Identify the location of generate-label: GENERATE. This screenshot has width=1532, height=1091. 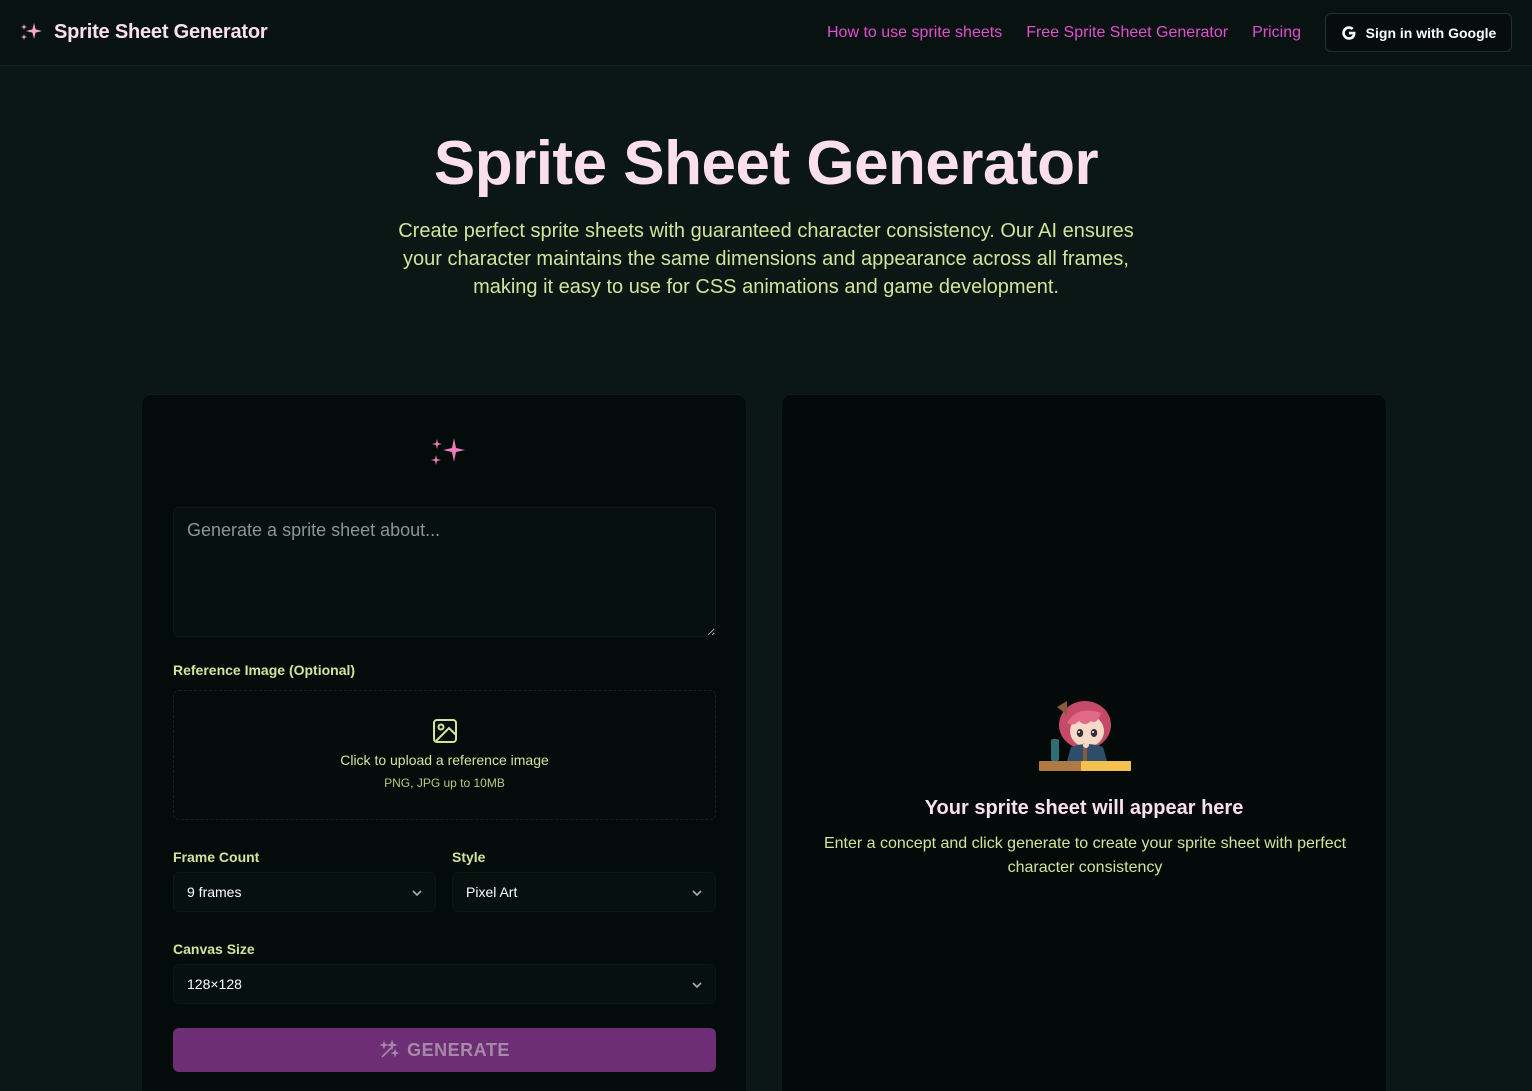
(458, 1049).